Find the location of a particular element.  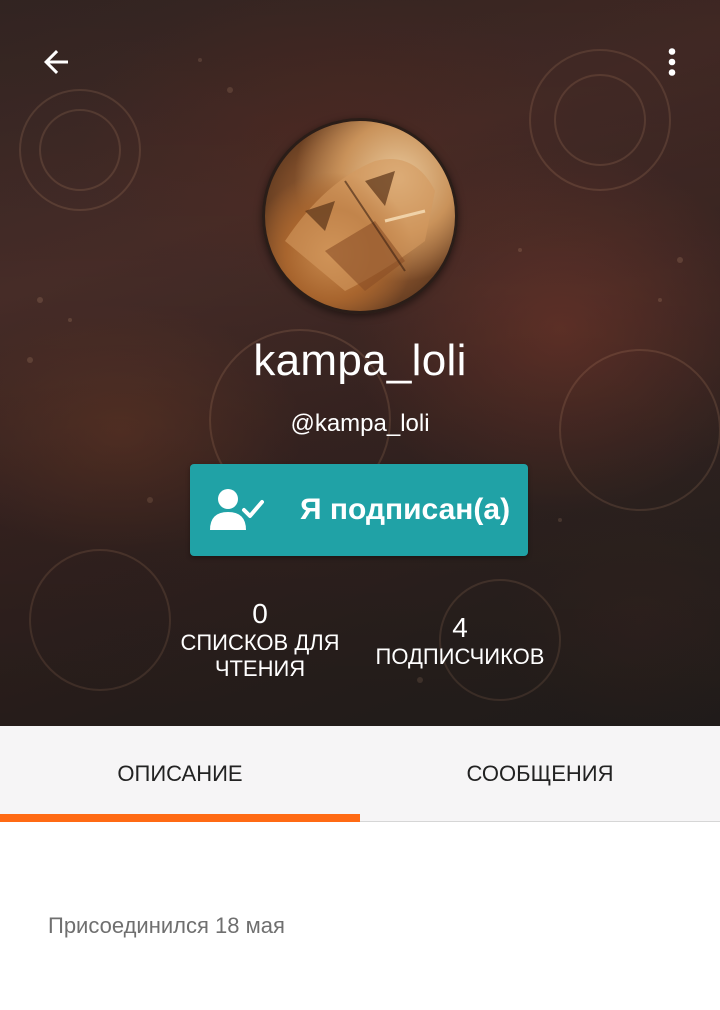

following-button: Я подписан(а) is located at coordinates (359, 510).